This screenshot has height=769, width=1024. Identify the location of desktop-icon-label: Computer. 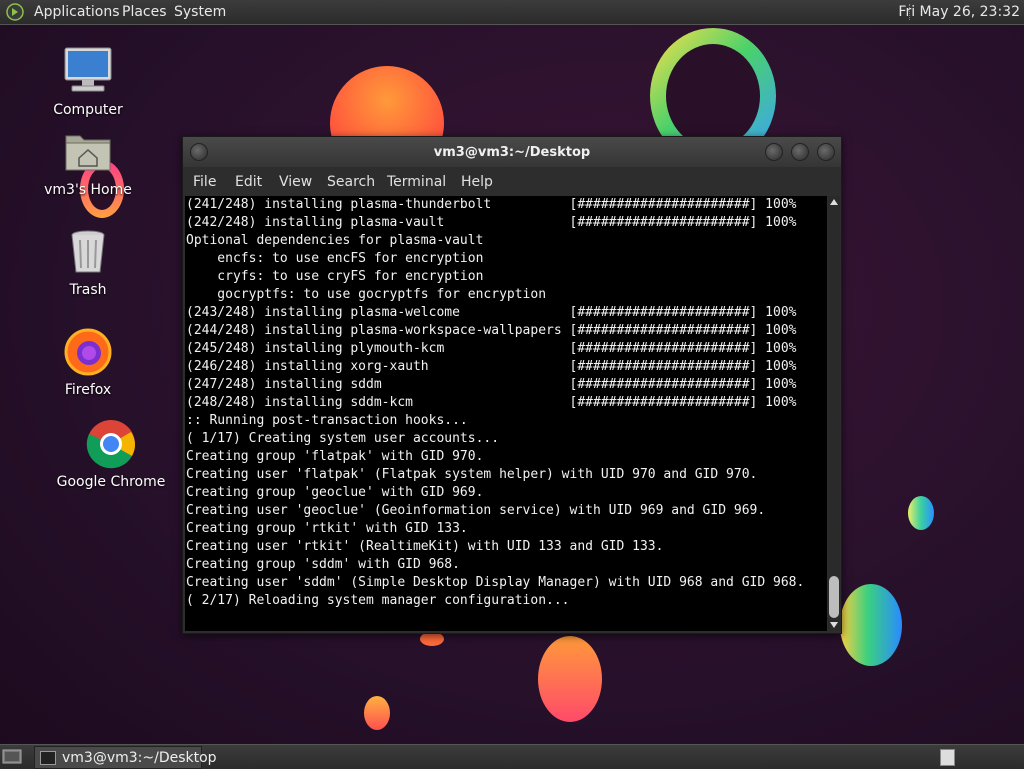
(88, 110).